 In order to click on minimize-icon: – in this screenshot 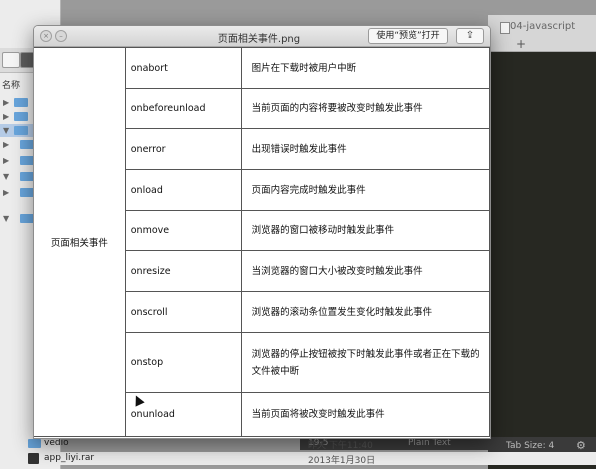, I will do `click(61, 36)`.